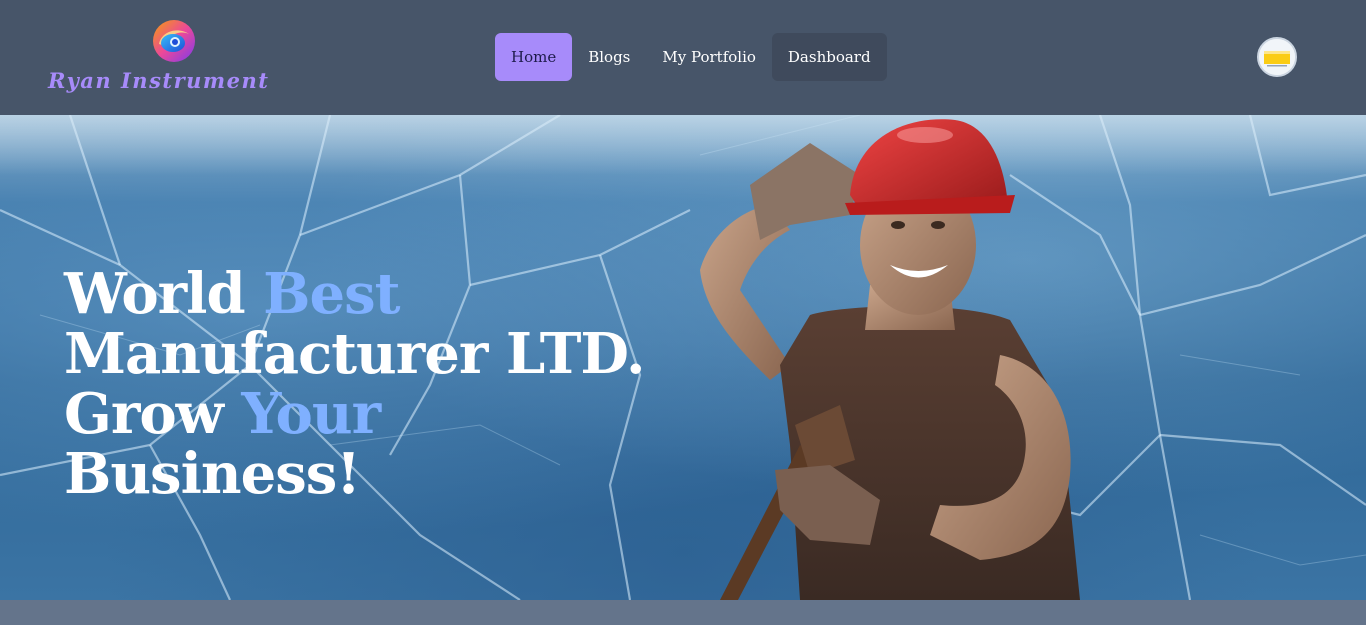 The image size is (1366, 625). I want to click on nav-my-portfolio: My Portfolio, so click(709, 57).